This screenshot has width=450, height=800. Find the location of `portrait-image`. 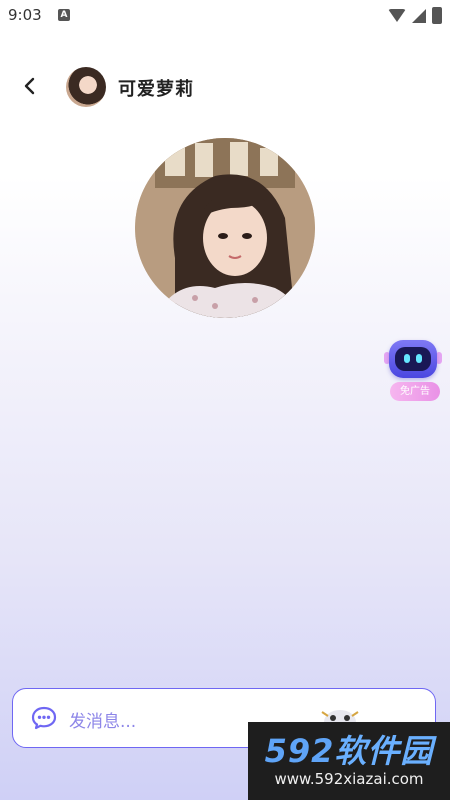

portrait-image is located at coordinates (225, 228).